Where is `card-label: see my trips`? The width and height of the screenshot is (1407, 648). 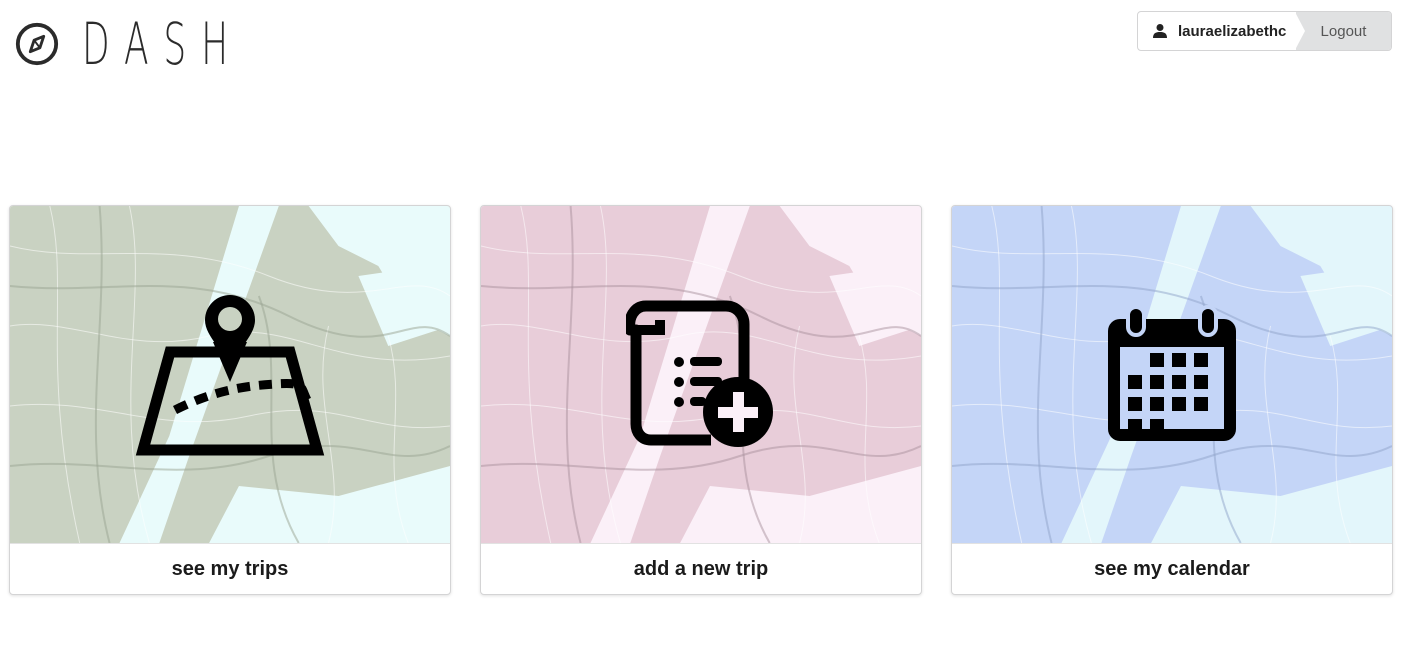
card-label: see my trips is located at coordinates (230, 568).